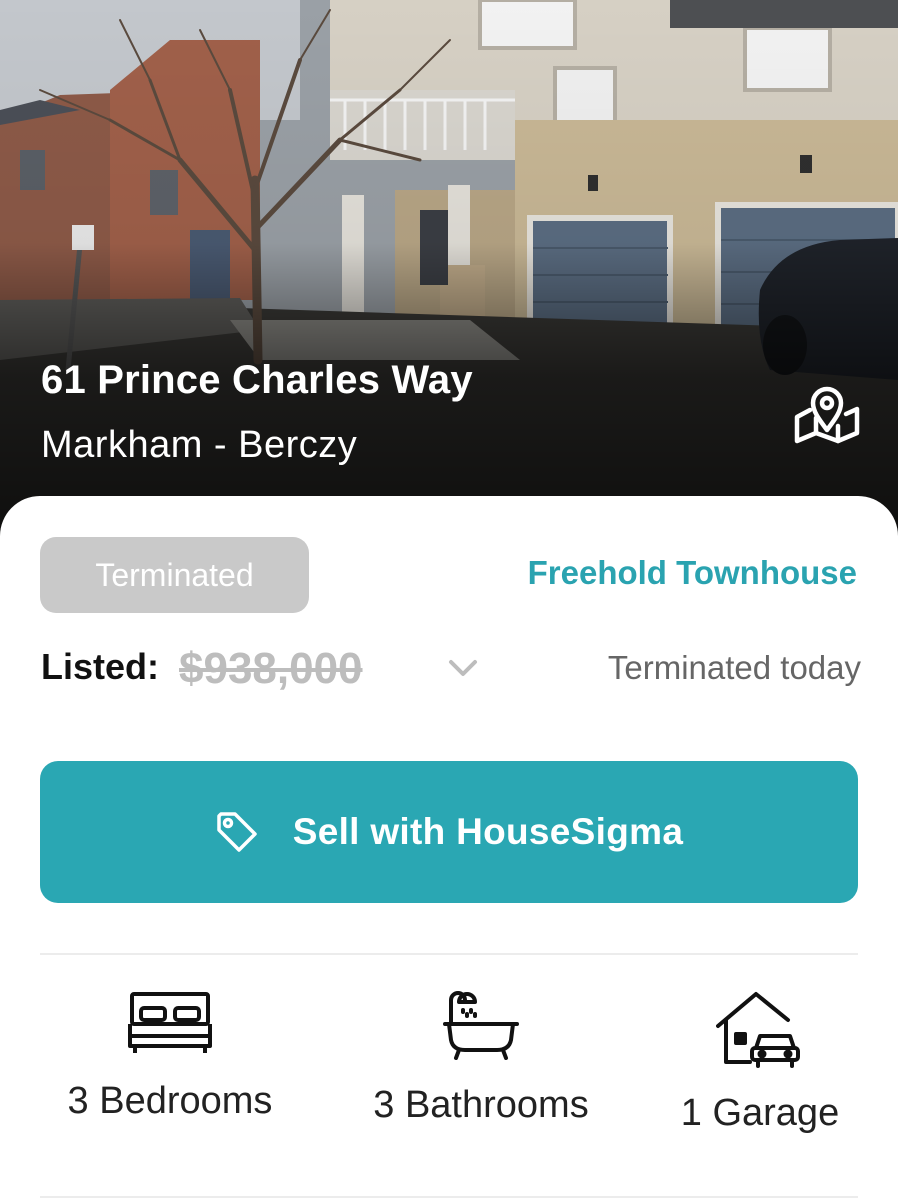 The height and width of the screenshot is (1200, 898). What do you see at coordinates (174, 575) in the screenshot?
I see `status-badge: Terminated` at bounding box center [174, 575].